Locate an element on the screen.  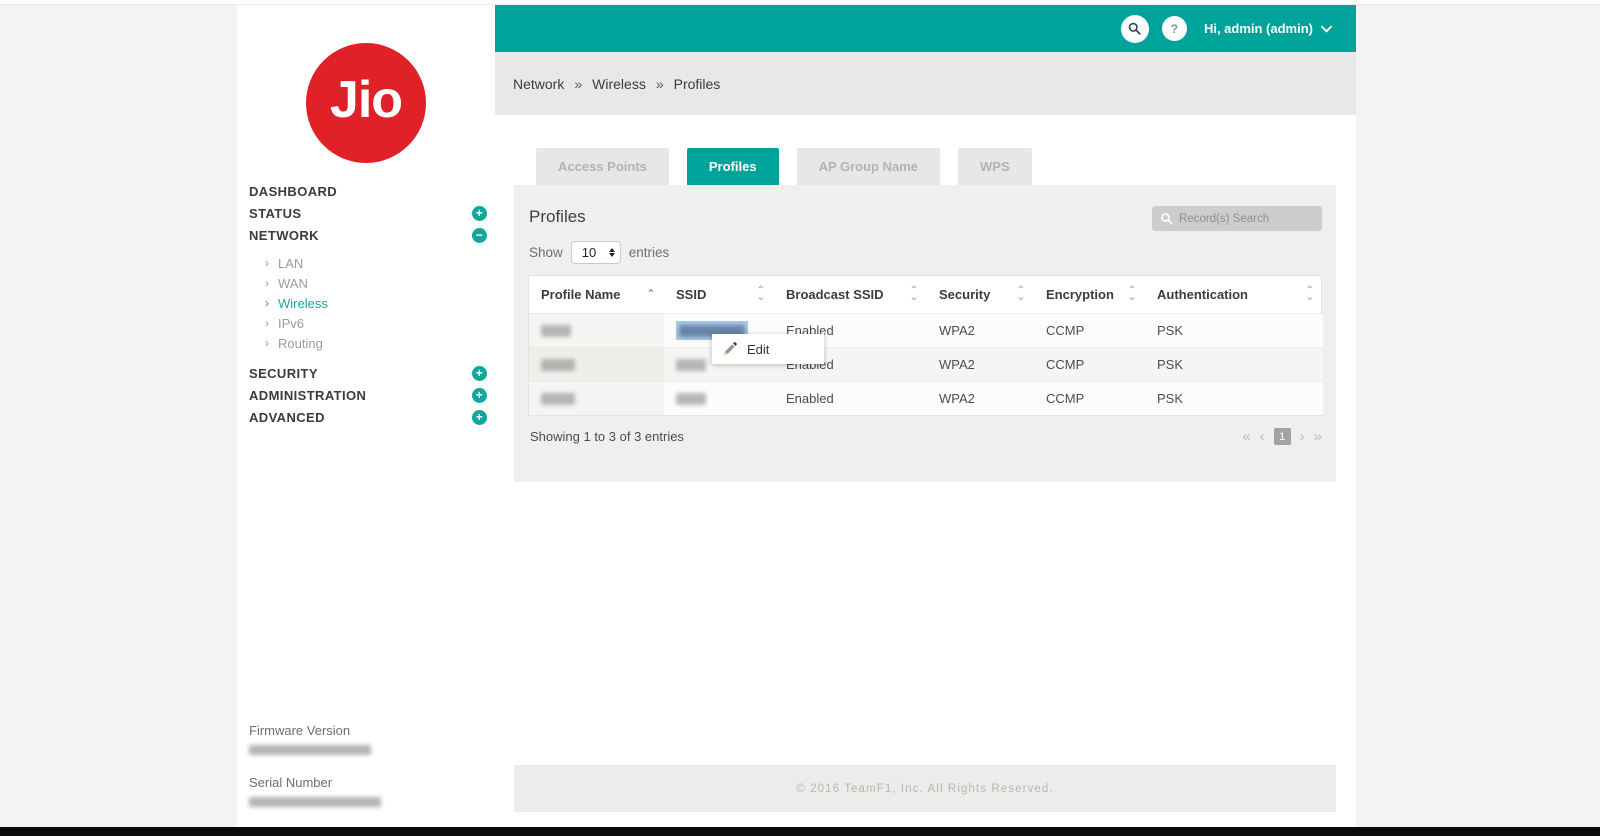
page-size-select: 10 is located at coordinates (595, 252).